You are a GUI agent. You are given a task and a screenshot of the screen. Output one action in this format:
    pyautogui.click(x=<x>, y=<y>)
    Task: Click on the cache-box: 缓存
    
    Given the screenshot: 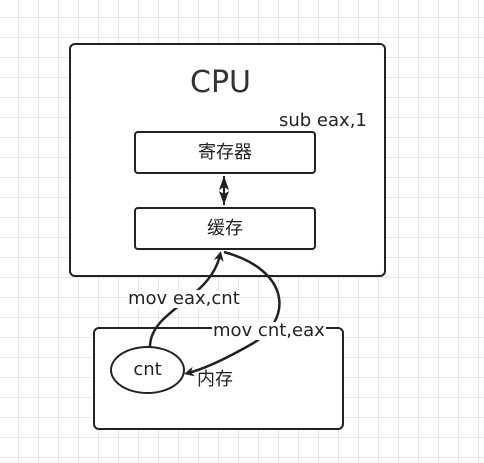 What is the action you would take?
    pyautogui.click(x=225, y=228)
    